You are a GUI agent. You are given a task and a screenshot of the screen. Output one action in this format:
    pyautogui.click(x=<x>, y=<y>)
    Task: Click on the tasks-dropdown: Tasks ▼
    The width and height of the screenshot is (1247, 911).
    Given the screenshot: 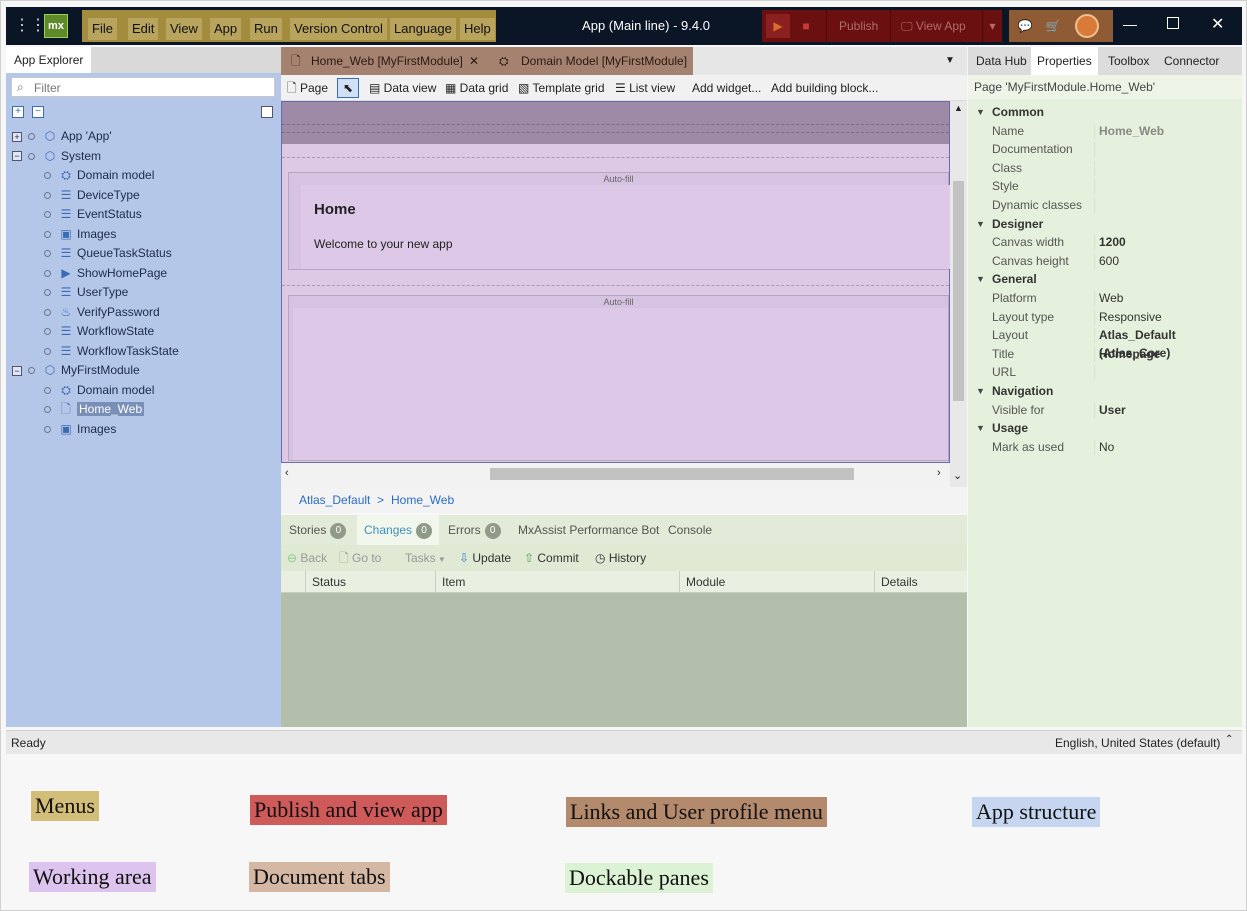 What is the action you would take?
    pyautogui.click(x=425, y=558)
    